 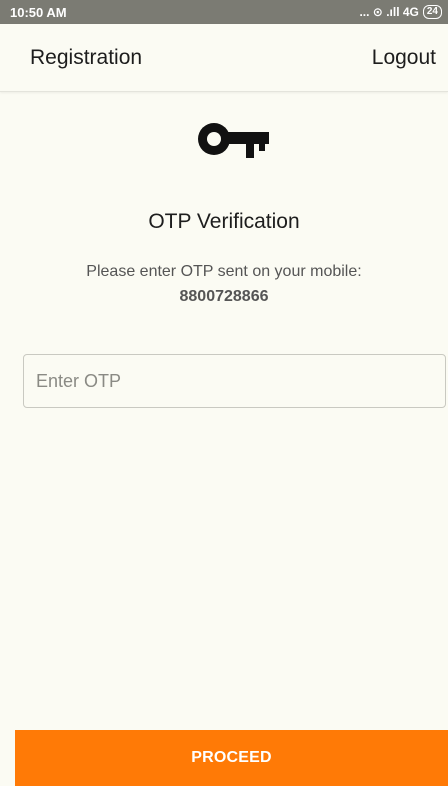 What do you see at coordinates (224, 271) in the screenshot?
I see `otp-message: Please enter OTP sent on your mobile:` at bounding box center [224, 271].